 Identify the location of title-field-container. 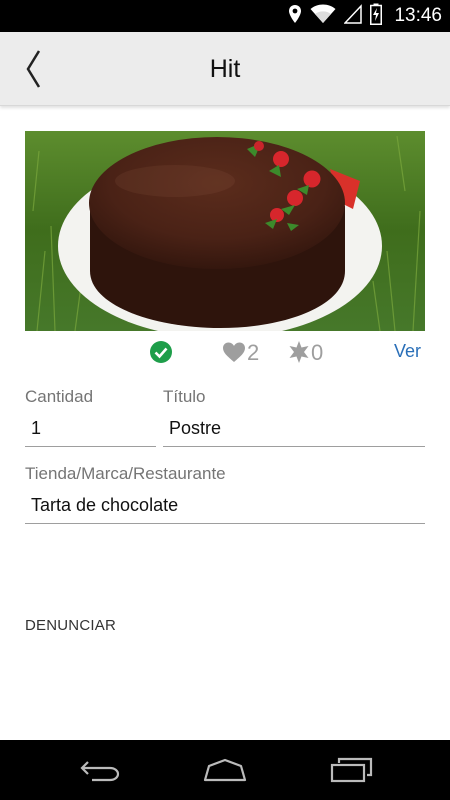
(294, 429).